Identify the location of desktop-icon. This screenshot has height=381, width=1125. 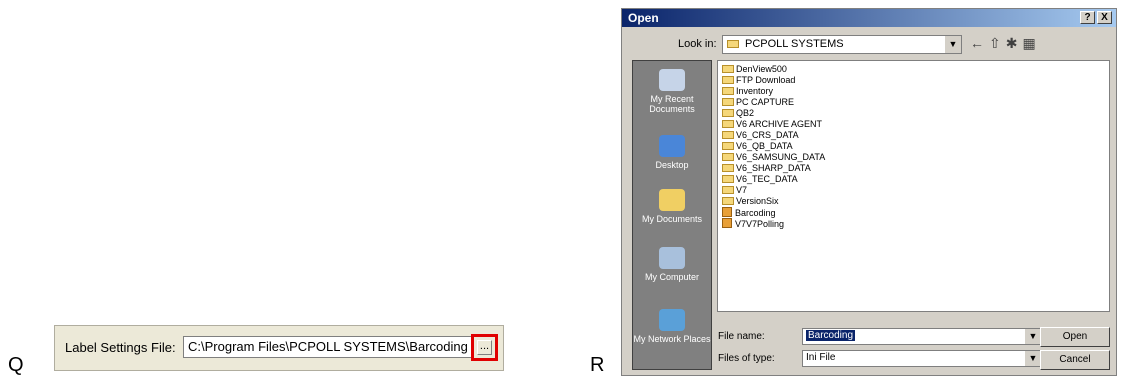
(672, 146).